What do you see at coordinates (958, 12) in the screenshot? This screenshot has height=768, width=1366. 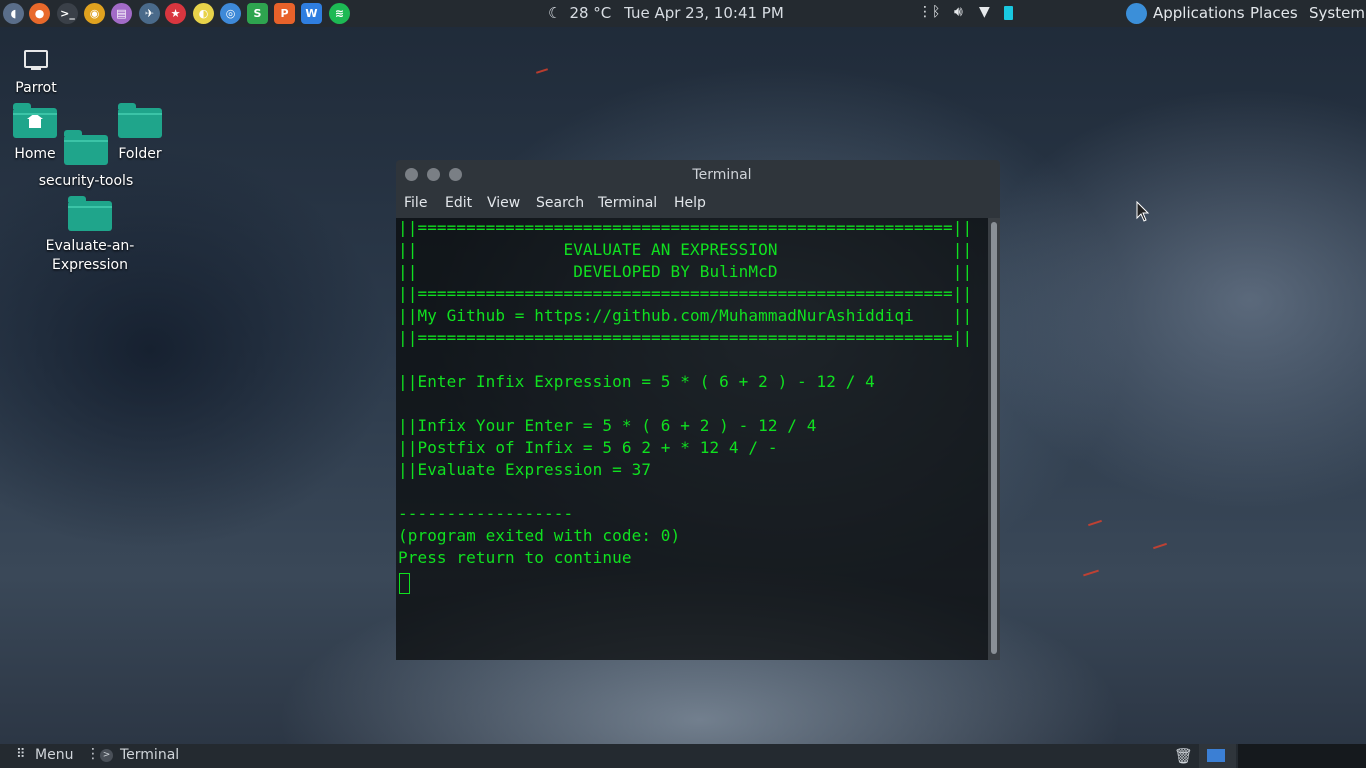 I see `volume-icon: 🔊︎` at bounding box center [958, 12].